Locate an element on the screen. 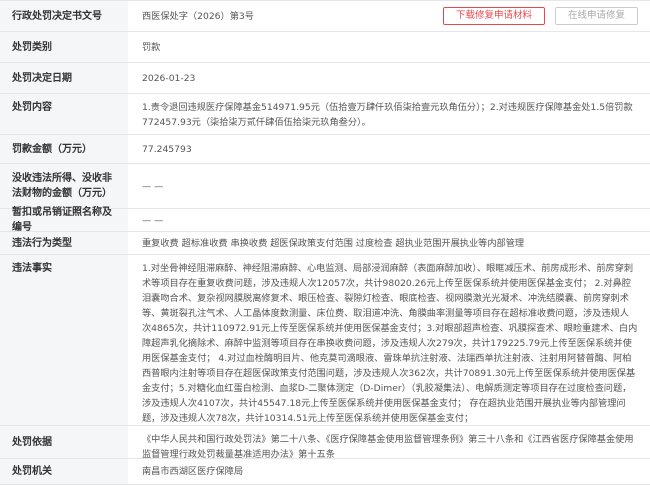  doc-no-value: 西医保处字（2026）第3号 is located at coordinates (198, 16).